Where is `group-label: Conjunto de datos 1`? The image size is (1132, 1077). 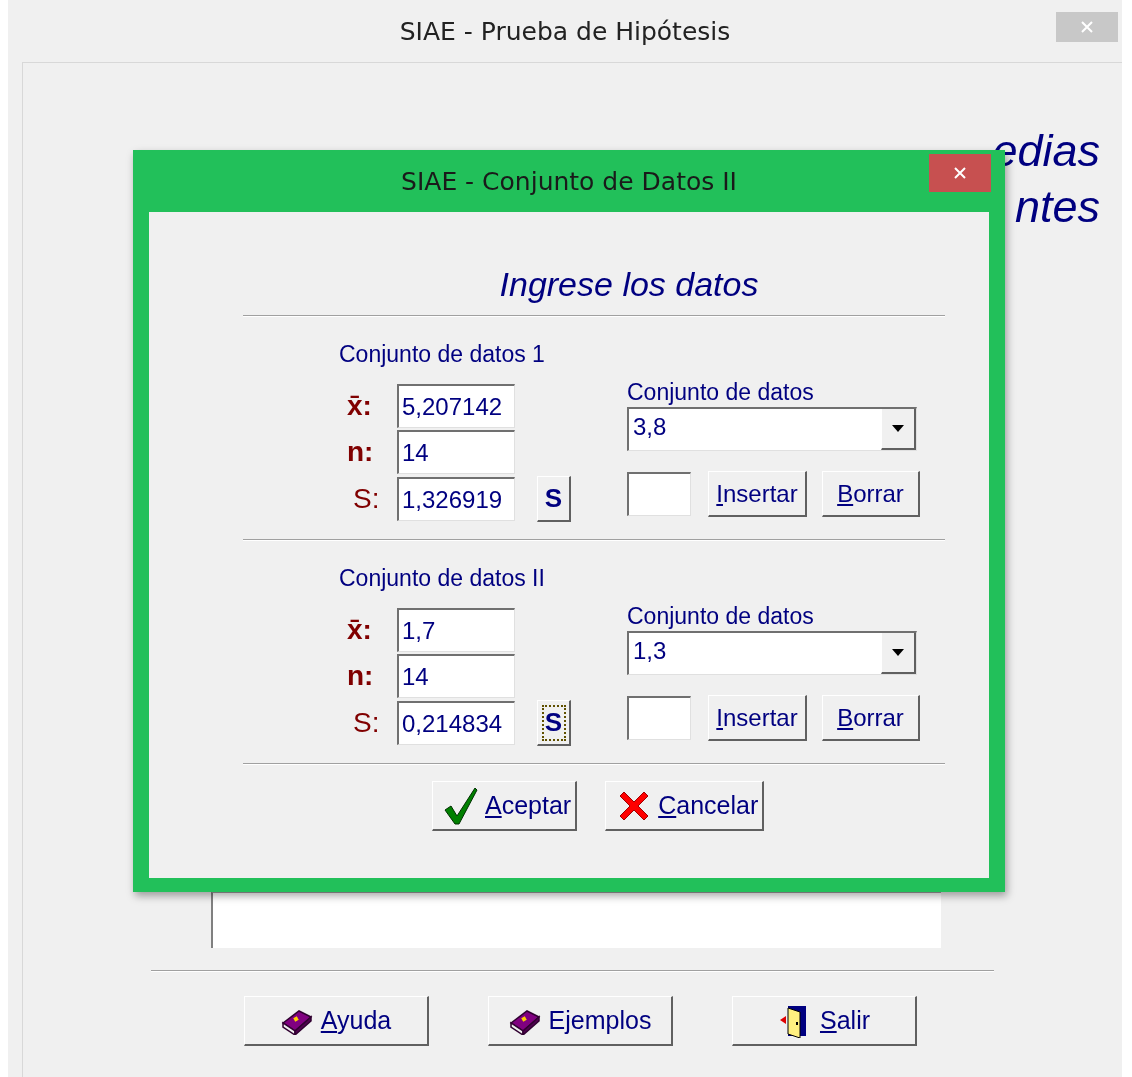 group-label: Conjunto de datos 1 is located at coordinates (442, 354).